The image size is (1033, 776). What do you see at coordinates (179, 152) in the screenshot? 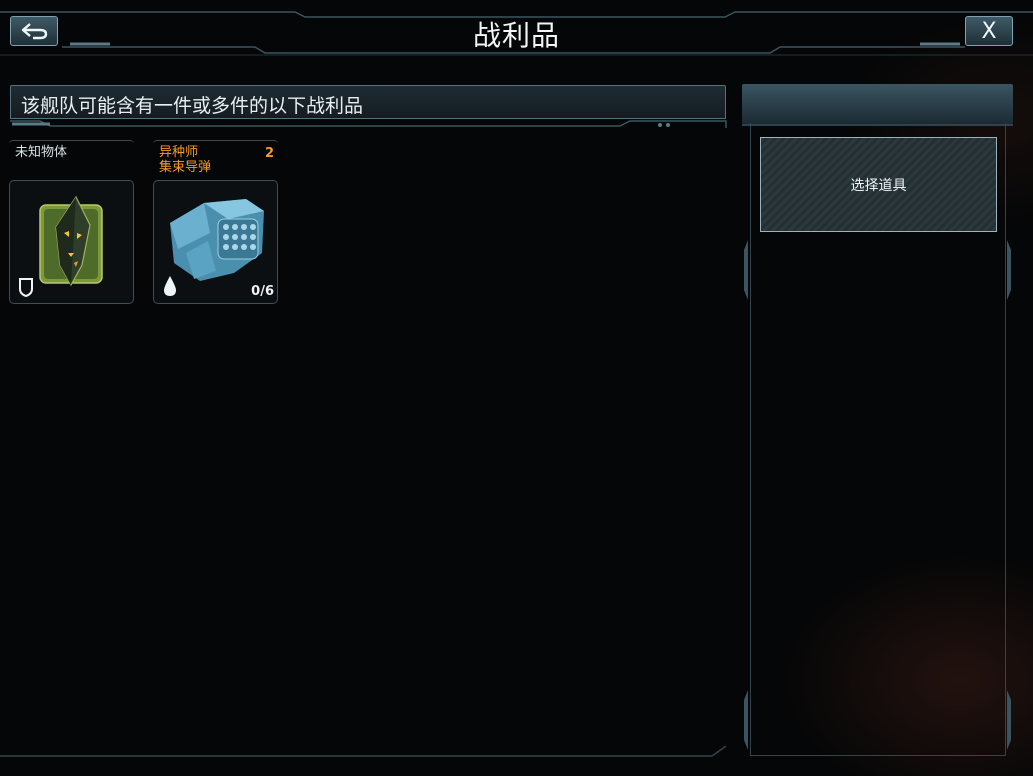
I see `loot-name-line1: 异种师` at bounding box center [179, 152].